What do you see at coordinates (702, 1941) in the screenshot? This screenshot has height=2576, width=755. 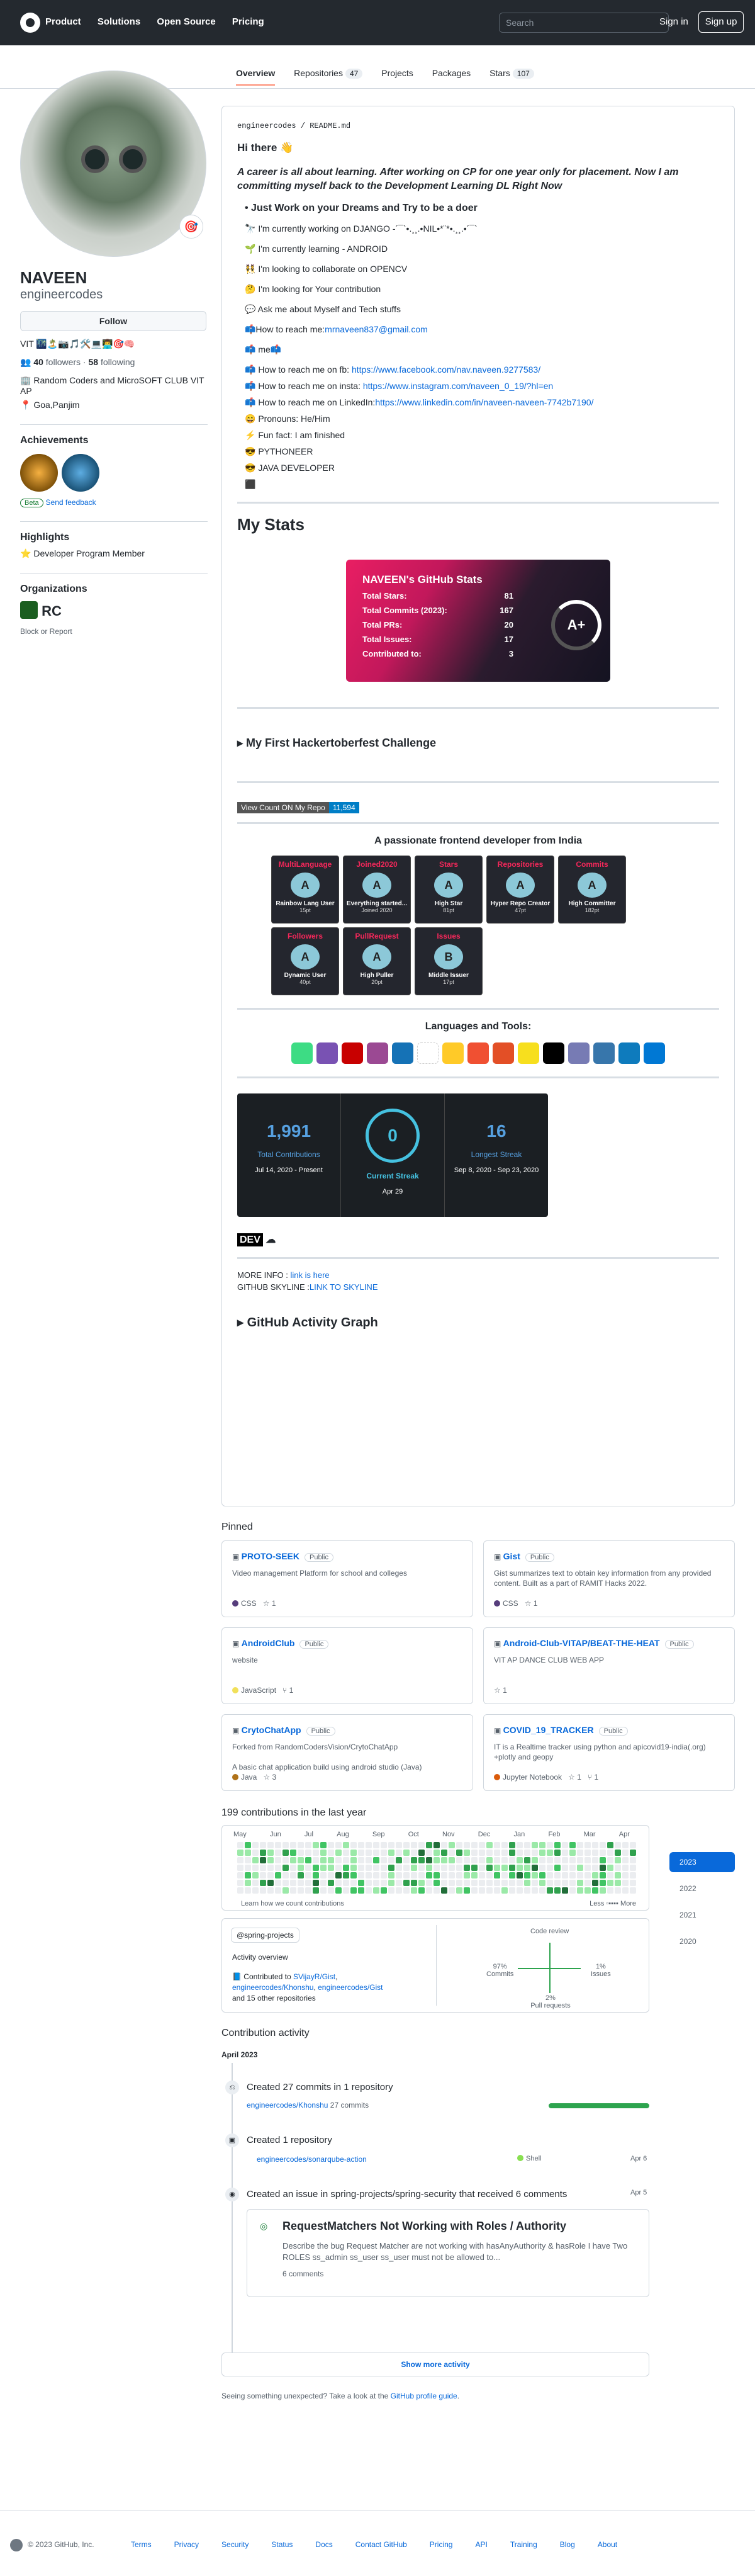 I see `year-2020: 2020` at bounding box center [702, 1941].